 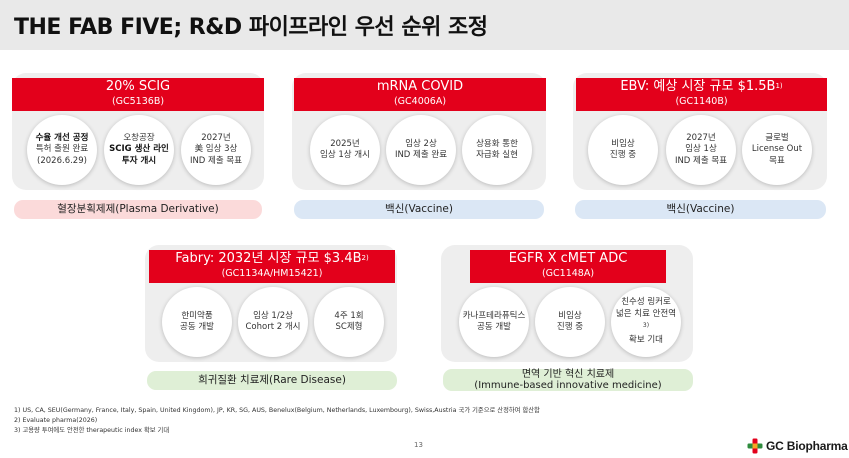 I want to click on milestone-circle: 2027년 美 임상 3상 IND 제출 목표, so click(x=216, y=150).